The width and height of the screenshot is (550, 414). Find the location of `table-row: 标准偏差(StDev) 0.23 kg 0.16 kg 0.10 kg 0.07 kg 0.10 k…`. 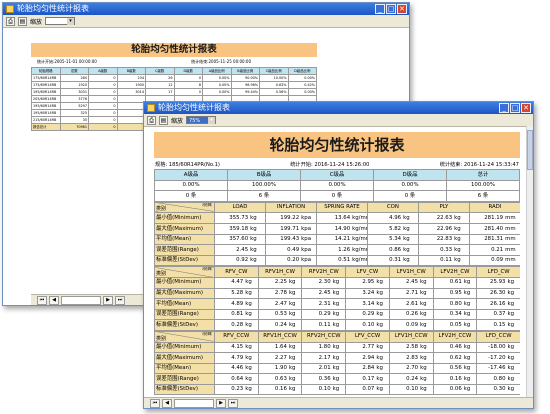

table-row: 标准偏差(StDev) 0.23 kg 0.16 kg 0.10 kg 0.07 kg 0.10 k… is located at coordinates (337, 389).